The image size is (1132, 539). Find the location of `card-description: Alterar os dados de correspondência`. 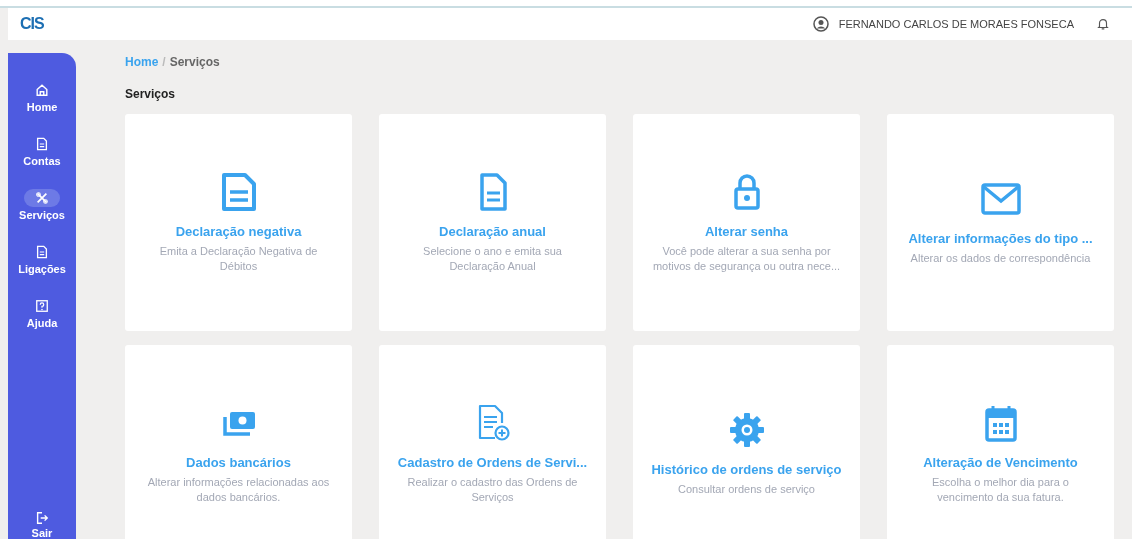

card-description: Alterar os dados de correspondência is located at coordinates (1000, 258).